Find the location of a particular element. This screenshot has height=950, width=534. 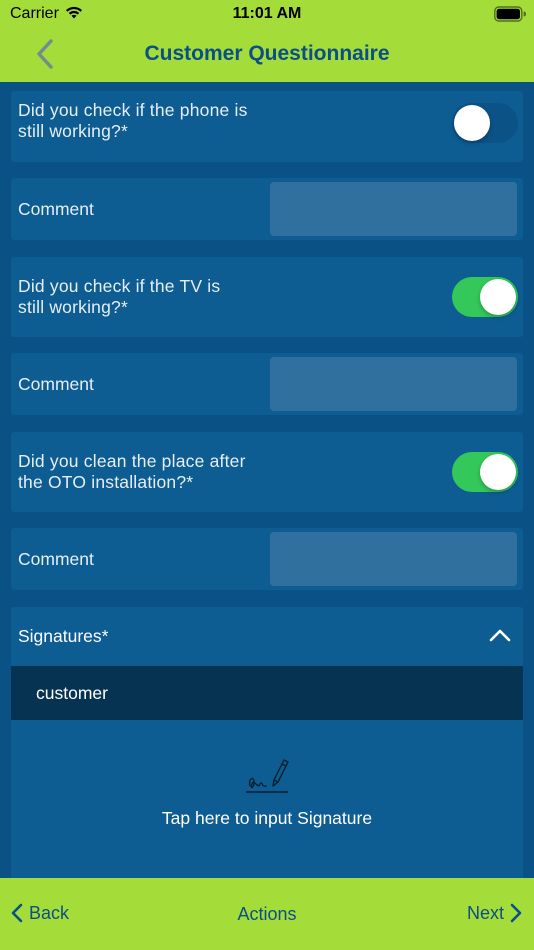

status-bar: Carrier 11:01 AM is located at coordinates (267, 14).